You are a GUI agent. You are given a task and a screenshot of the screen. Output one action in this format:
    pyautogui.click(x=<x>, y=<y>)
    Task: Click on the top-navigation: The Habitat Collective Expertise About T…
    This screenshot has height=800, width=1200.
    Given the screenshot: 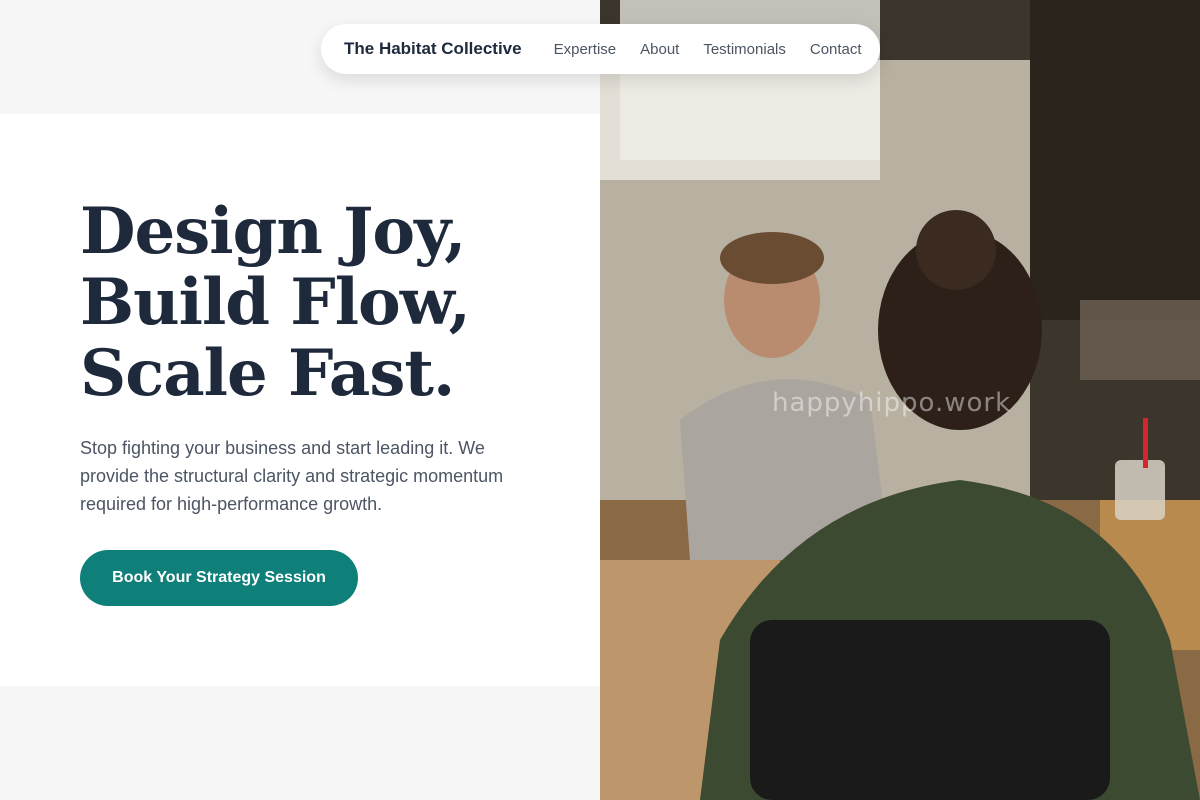 What is the action you would take?
    pyautogui.click(x=600, y=49)
    